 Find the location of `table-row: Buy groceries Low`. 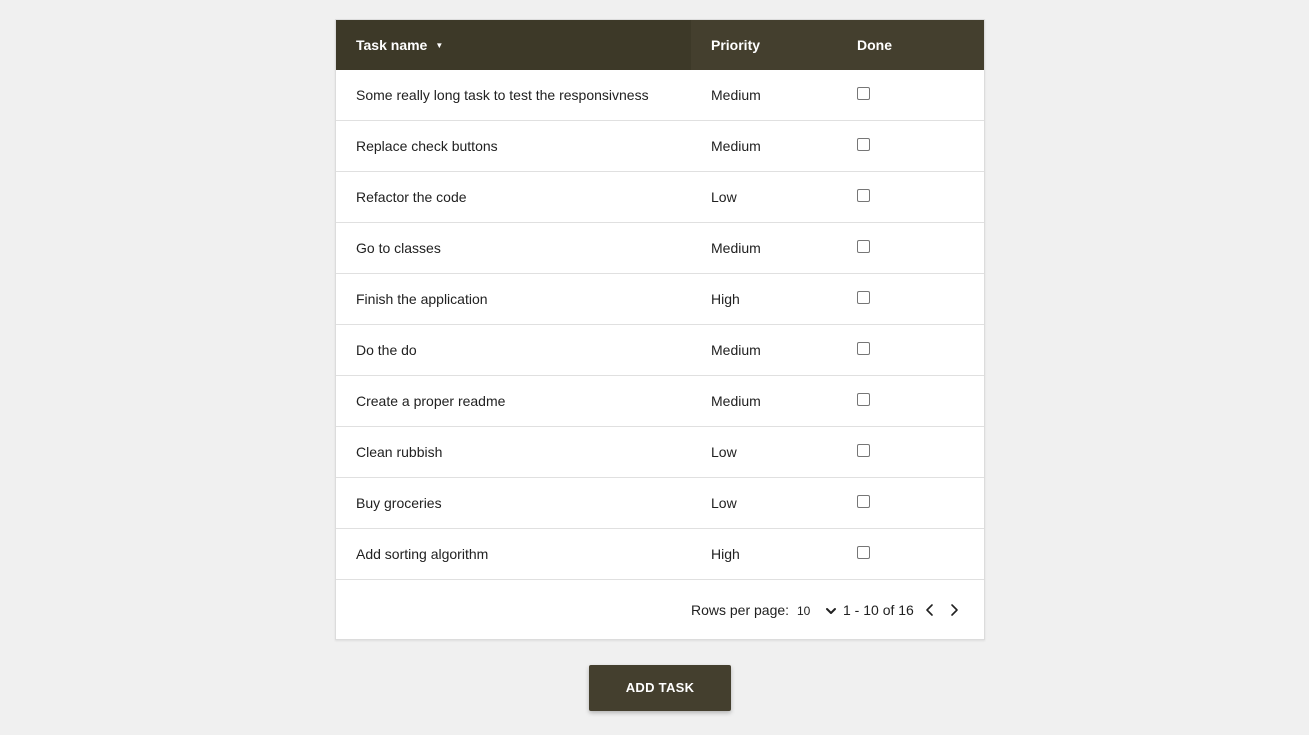

table-row: Buy groceries Low is located at coordinates (660, 503).